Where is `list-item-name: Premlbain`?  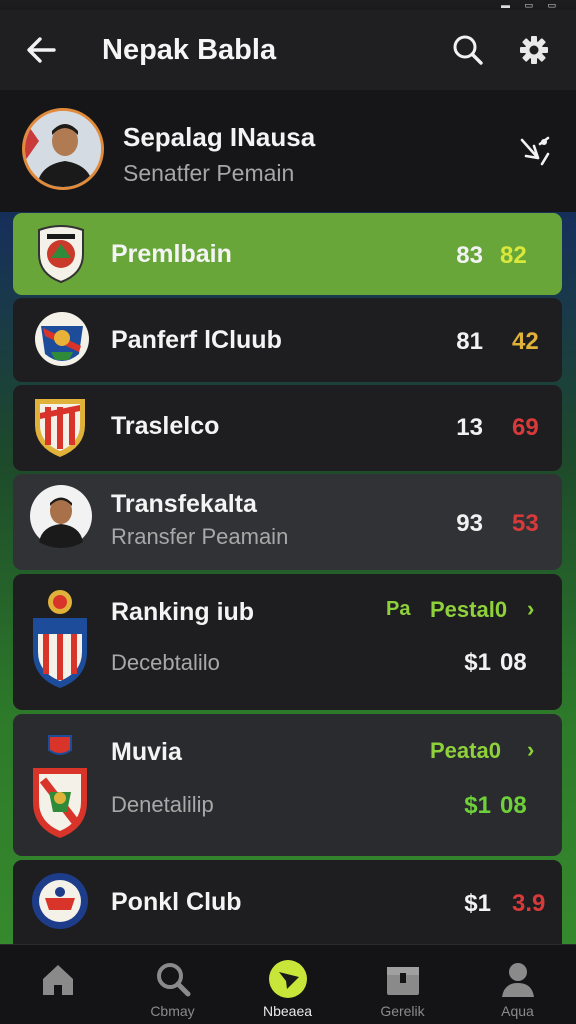 list-item-name: Premlbain is located at coordinates (171, 254).